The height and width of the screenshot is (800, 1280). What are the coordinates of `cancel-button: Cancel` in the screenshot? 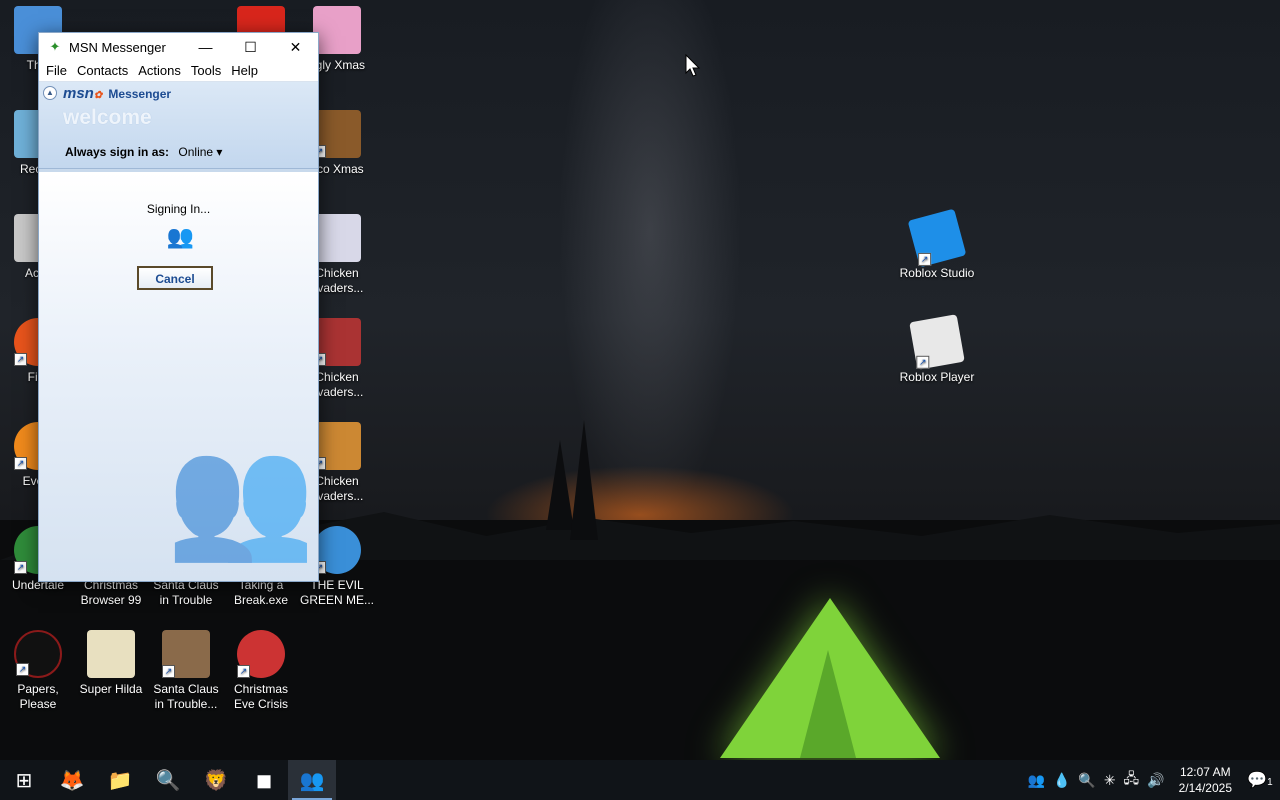 It's located at (175, 278).